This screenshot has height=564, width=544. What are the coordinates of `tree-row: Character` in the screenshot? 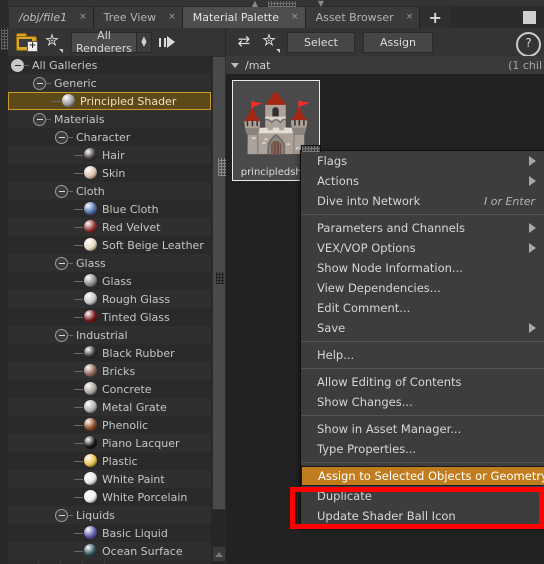 It's located at (109, 137).